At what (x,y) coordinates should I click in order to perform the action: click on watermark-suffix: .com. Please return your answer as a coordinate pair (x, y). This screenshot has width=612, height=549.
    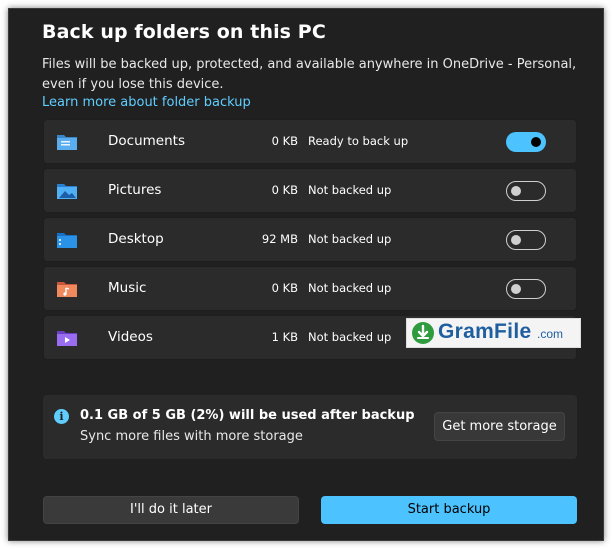
    Looking at the image, I should click on (550, 334).